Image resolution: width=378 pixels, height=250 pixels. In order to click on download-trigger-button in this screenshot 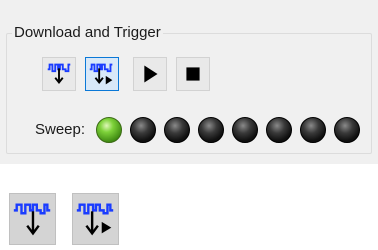, I will do `click(59, 74)`.